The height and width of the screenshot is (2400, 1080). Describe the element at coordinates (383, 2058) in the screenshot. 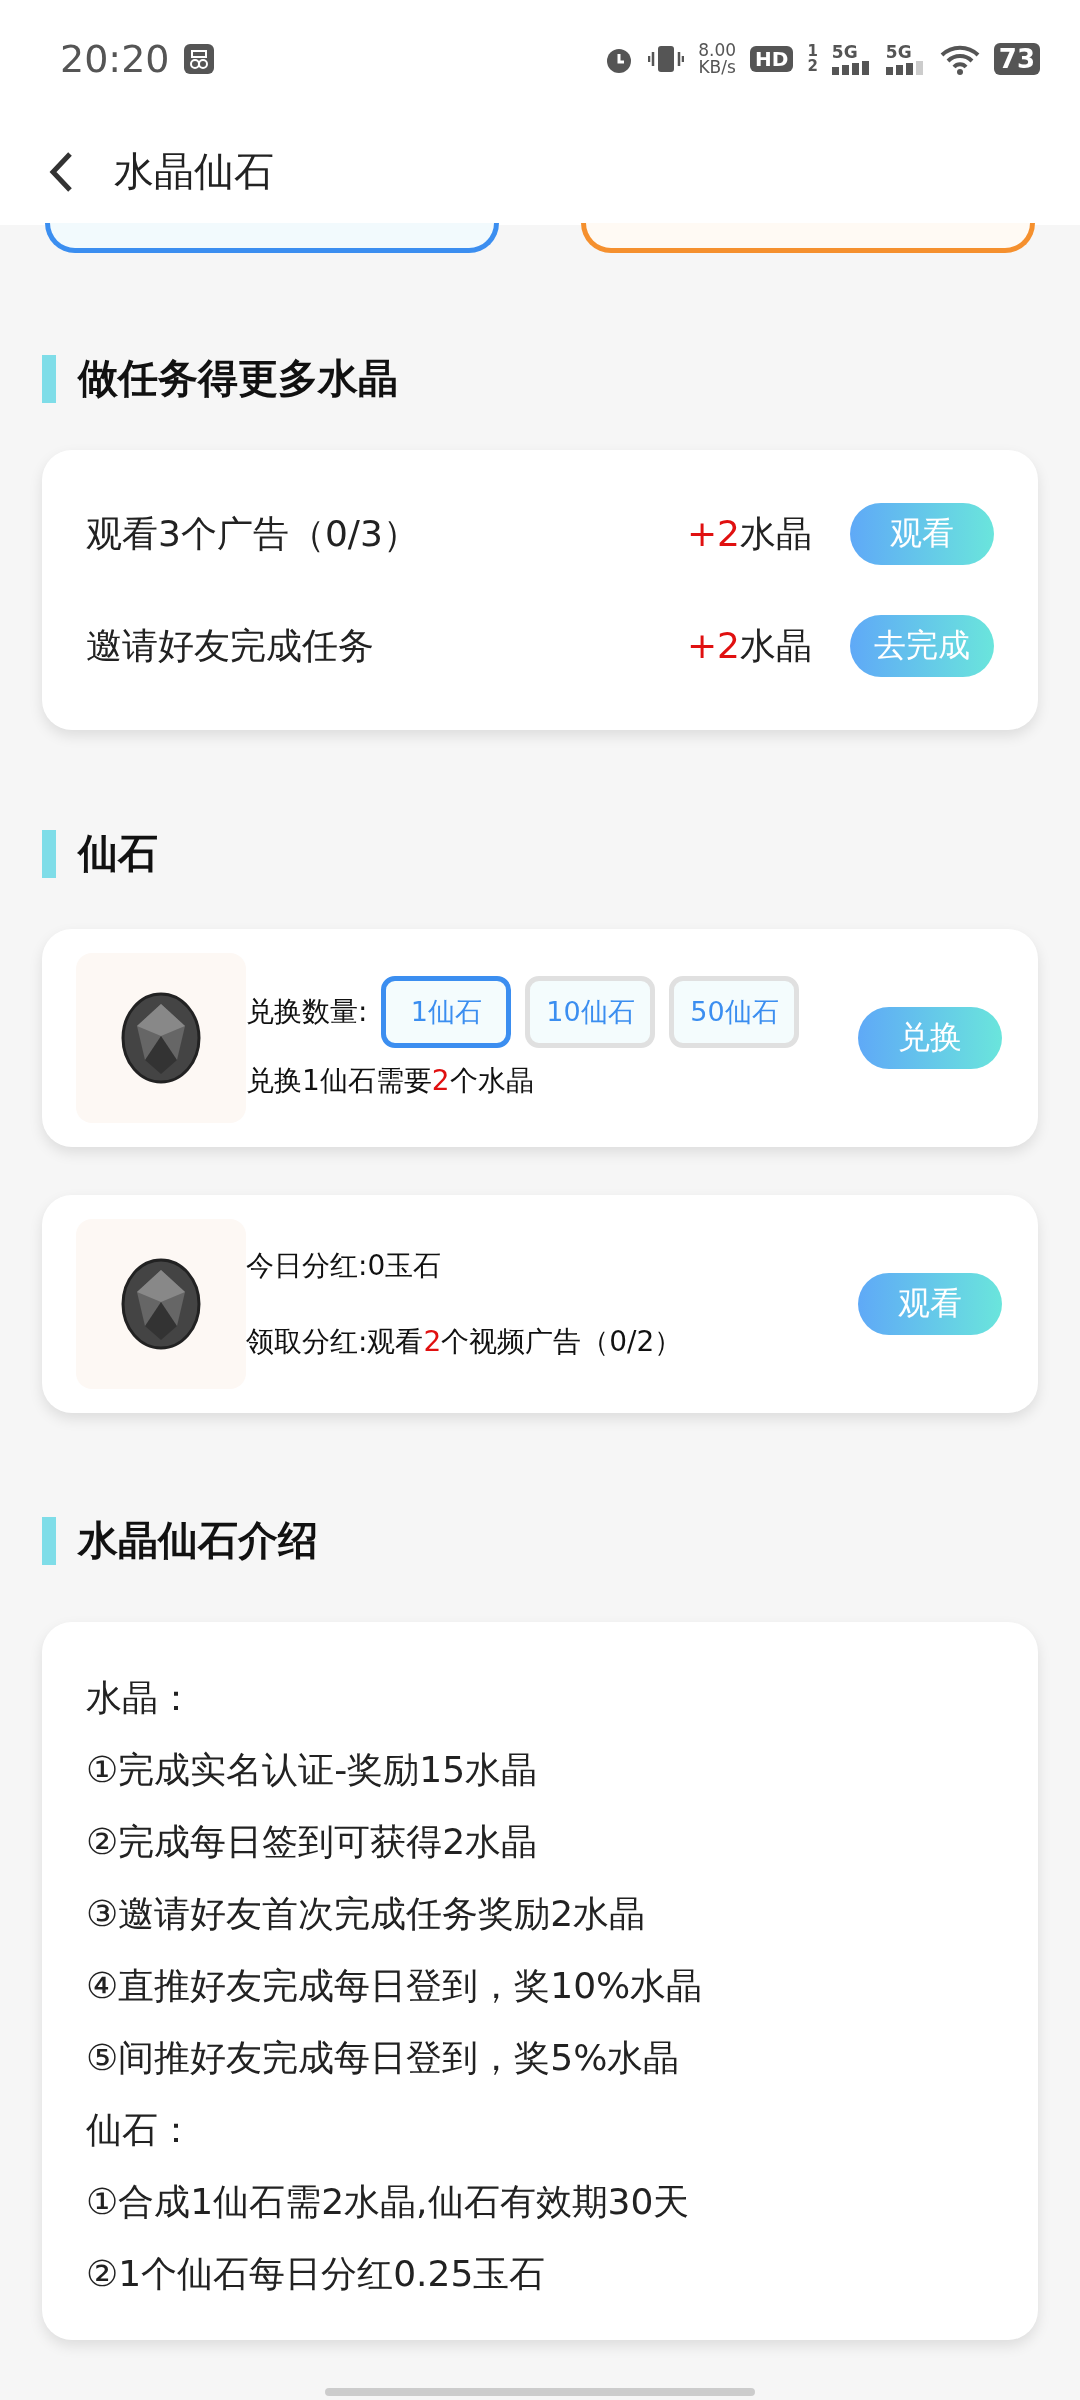

I see `intro-line: ⑤间推好友完成每日登到，奖5%水晶` at that location.